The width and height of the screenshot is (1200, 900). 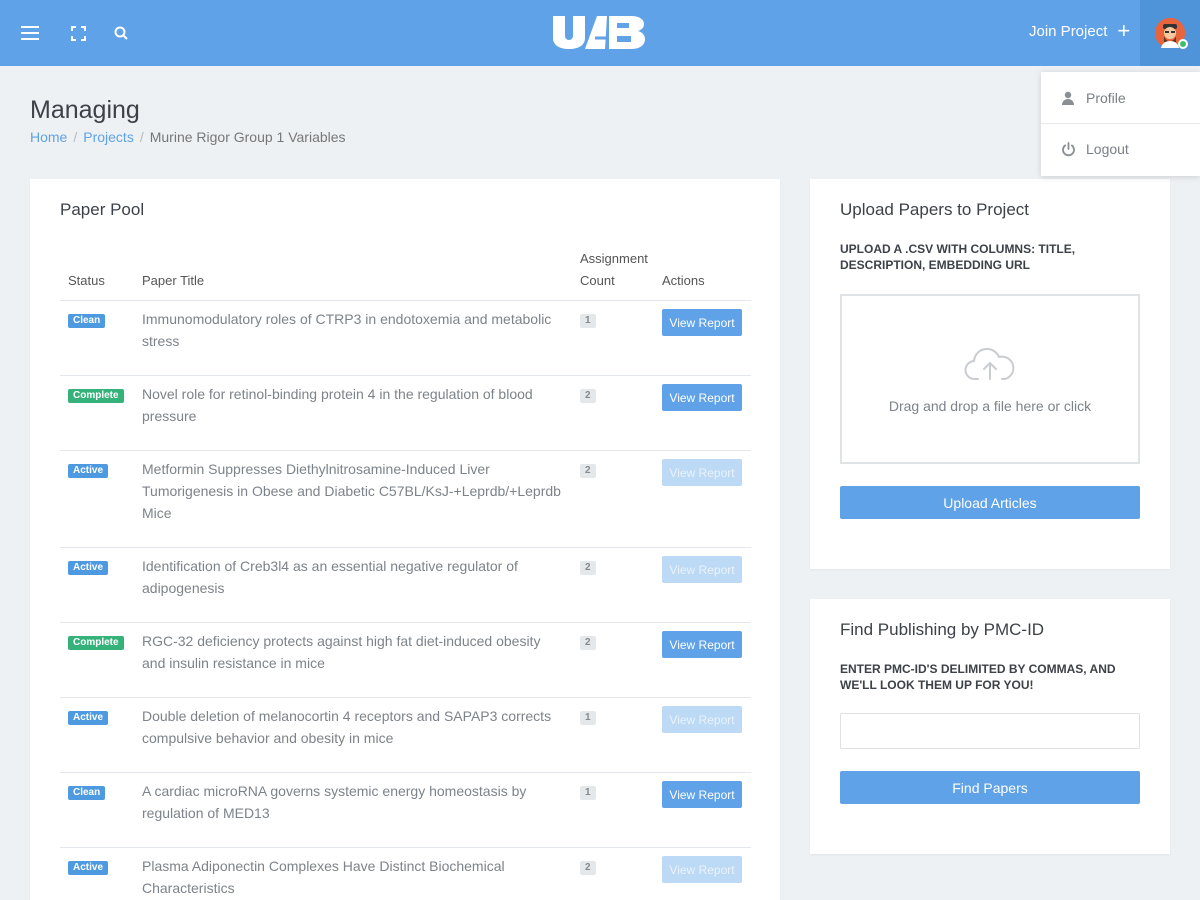 What do you see at coordinates (614, 258) in the screenshot?
I see `column-header-count-line1: Assignment` at bounding box center [614, 258].